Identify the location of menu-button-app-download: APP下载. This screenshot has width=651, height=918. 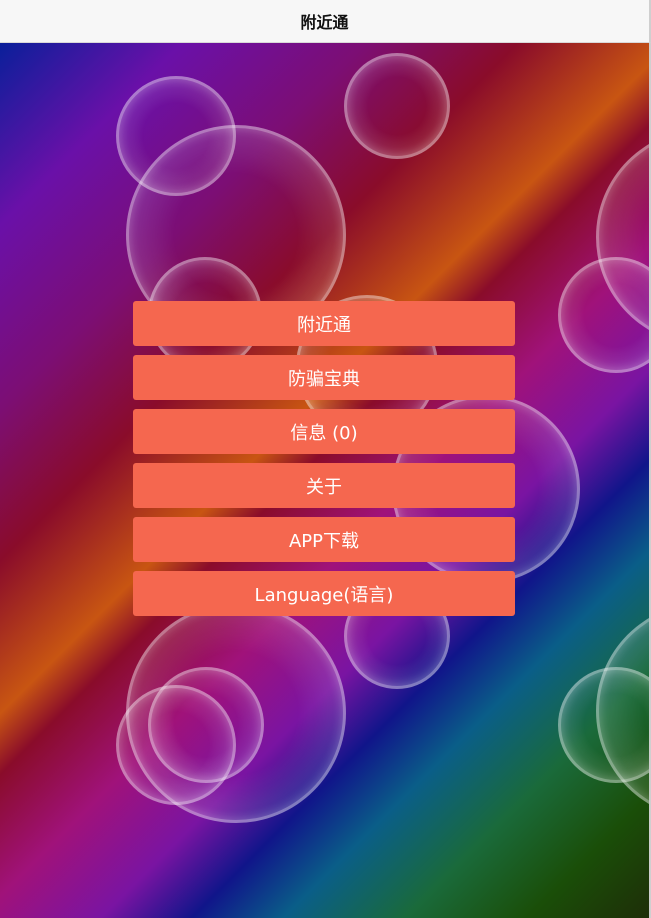
(324, 539).